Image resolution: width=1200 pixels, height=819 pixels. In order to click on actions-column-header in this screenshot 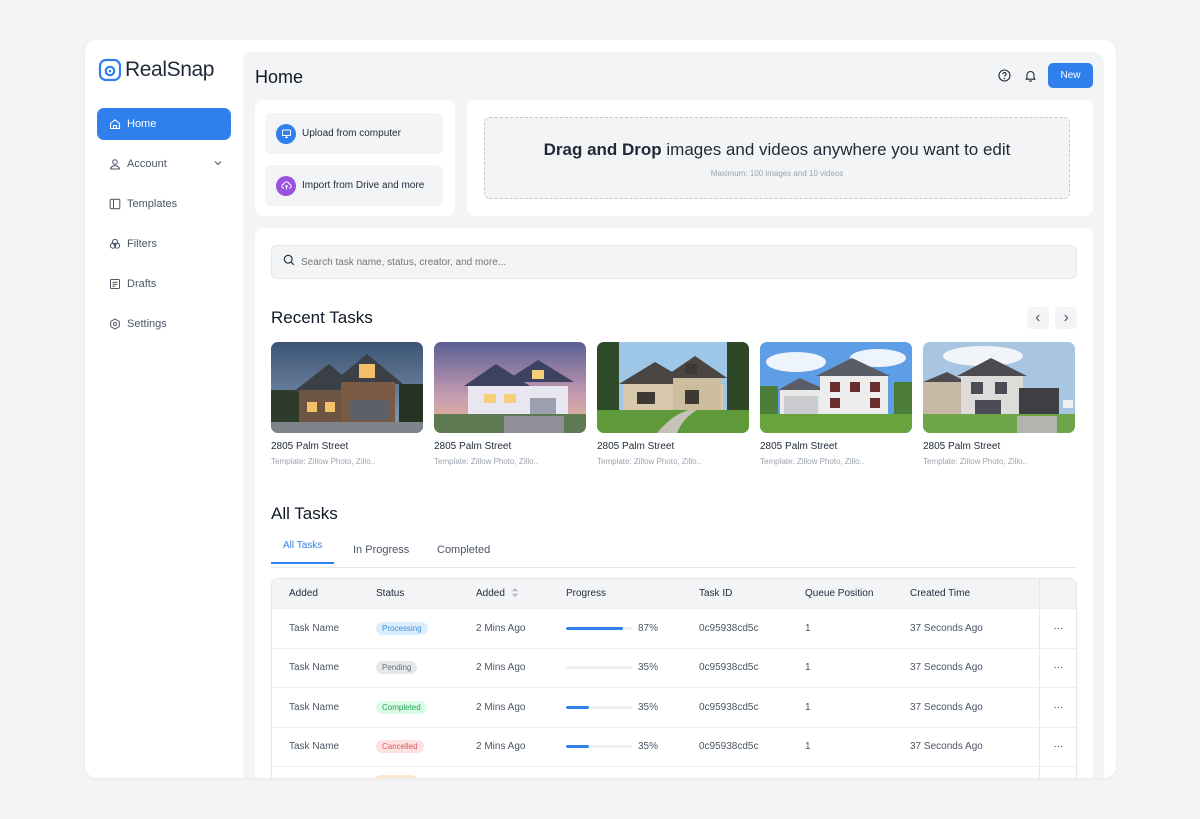, I will do `click(1057, 593)`.